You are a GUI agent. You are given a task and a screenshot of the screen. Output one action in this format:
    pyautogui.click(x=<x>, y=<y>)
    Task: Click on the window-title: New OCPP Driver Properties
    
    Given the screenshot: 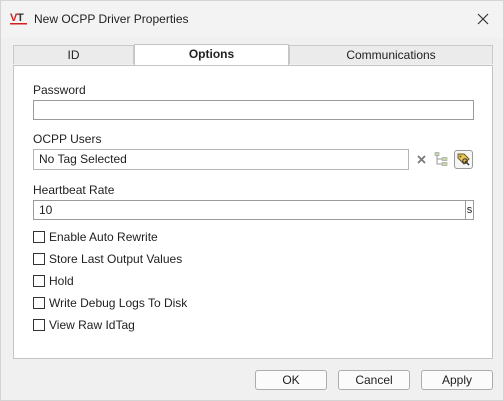 What is the action you would take?
    pyautogui.click(x=111, y=19)
    